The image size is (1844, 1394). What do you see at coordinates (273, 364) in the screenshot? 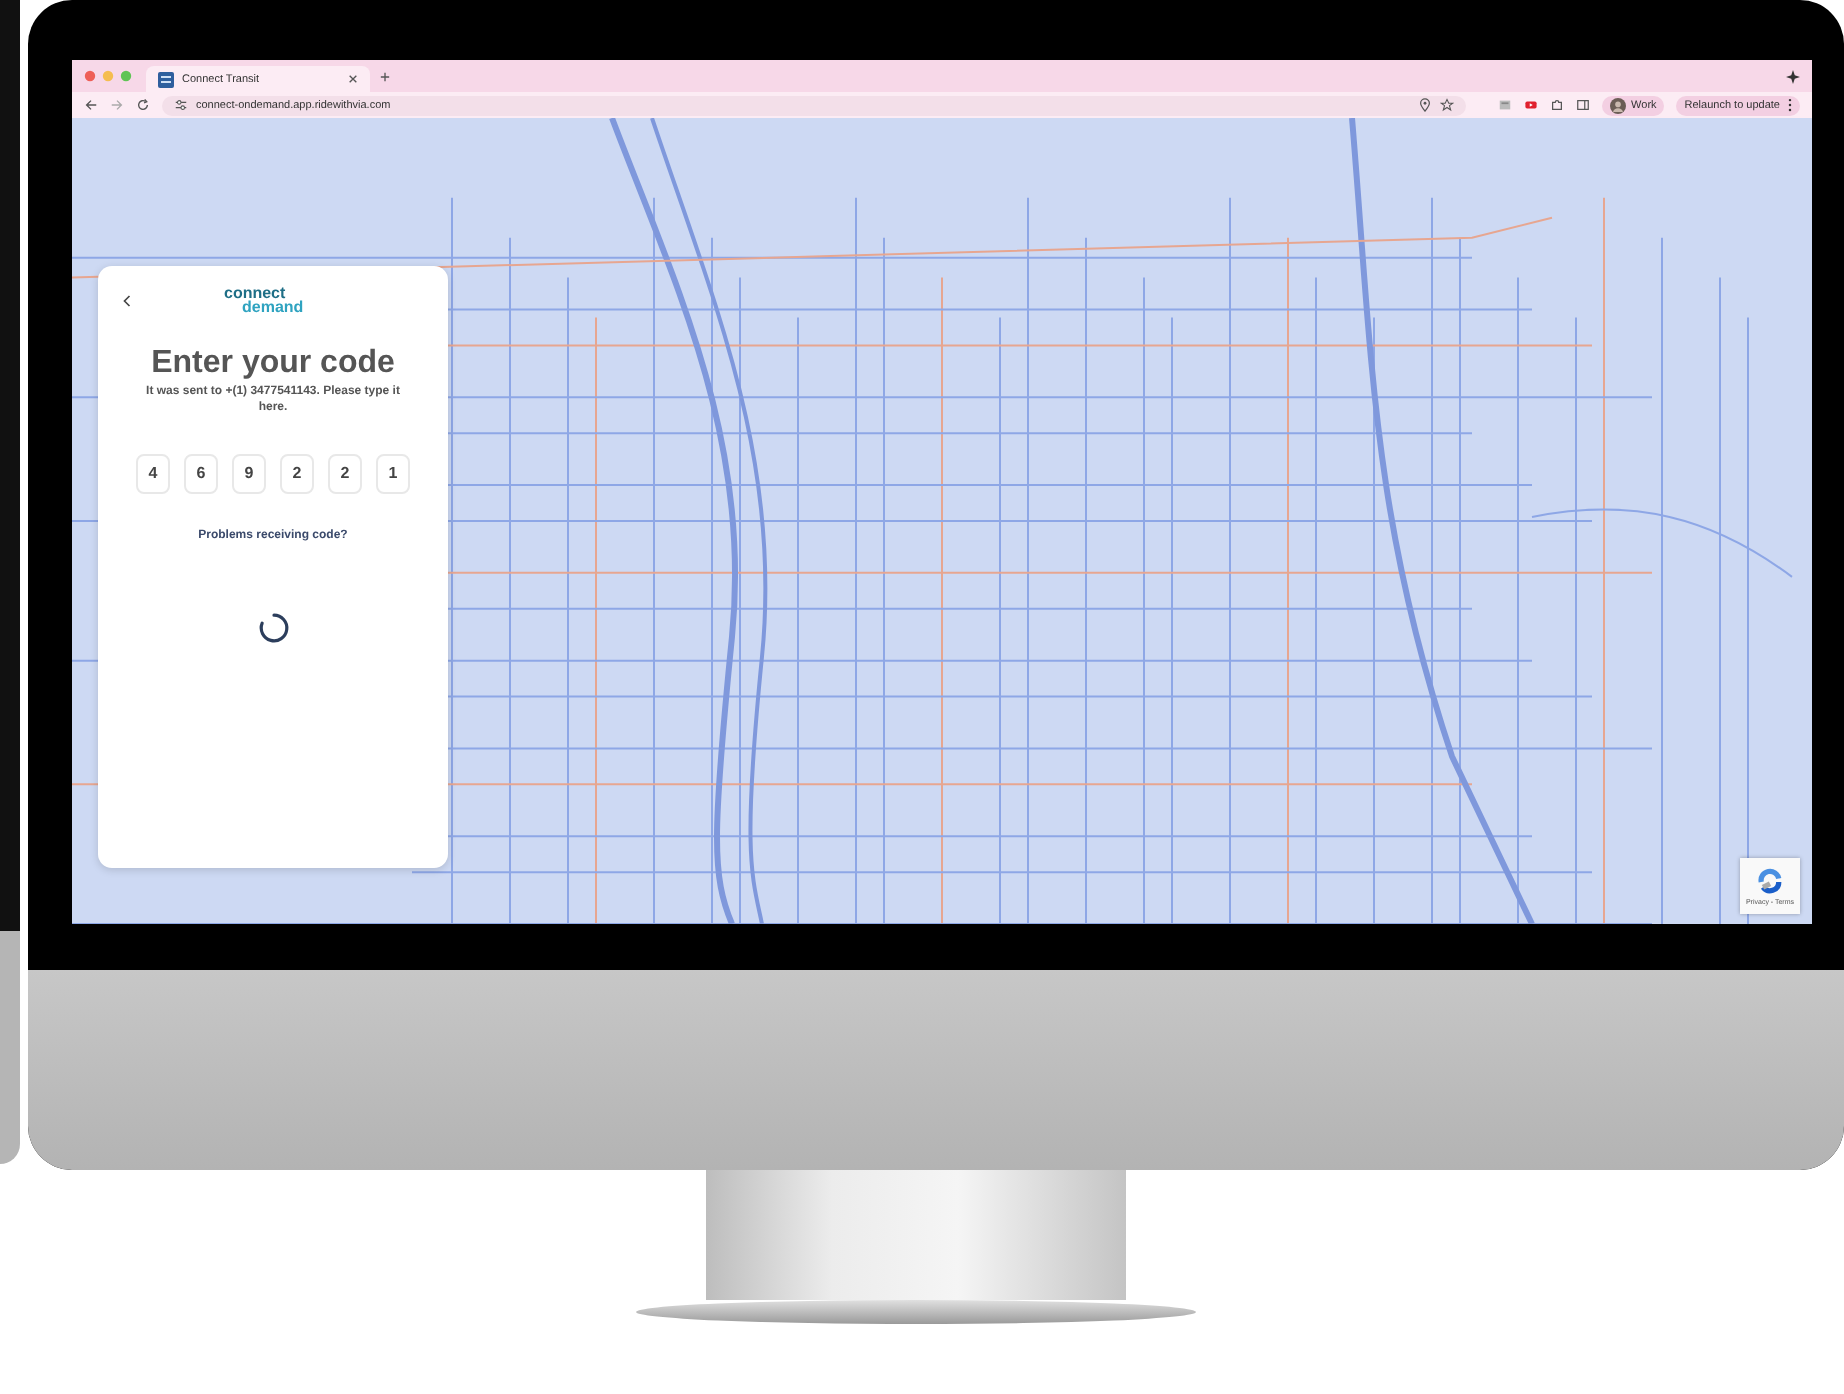
I see `page-title: Enter your code` at bounding box center [273, 364].